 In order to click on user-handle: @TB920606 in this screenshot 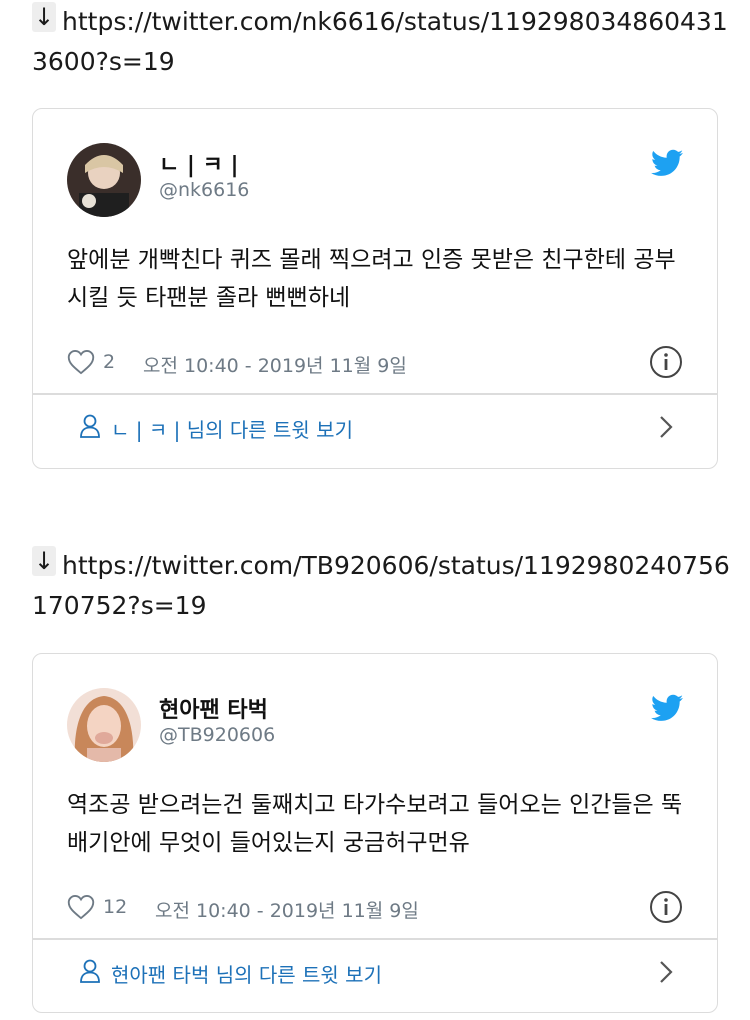, I will do `click(217, 735)`.